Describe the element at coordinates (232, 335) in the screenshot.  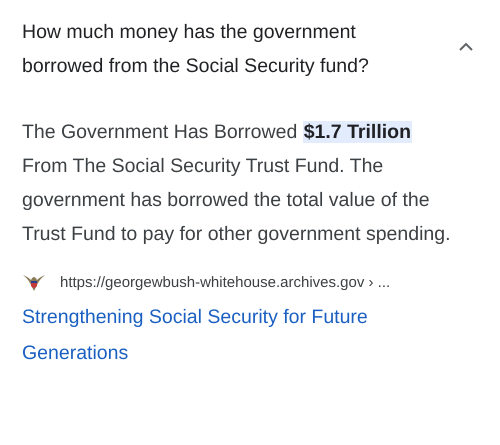
I see `result-link: Strengthening Social Security for Future Generations` at that location.